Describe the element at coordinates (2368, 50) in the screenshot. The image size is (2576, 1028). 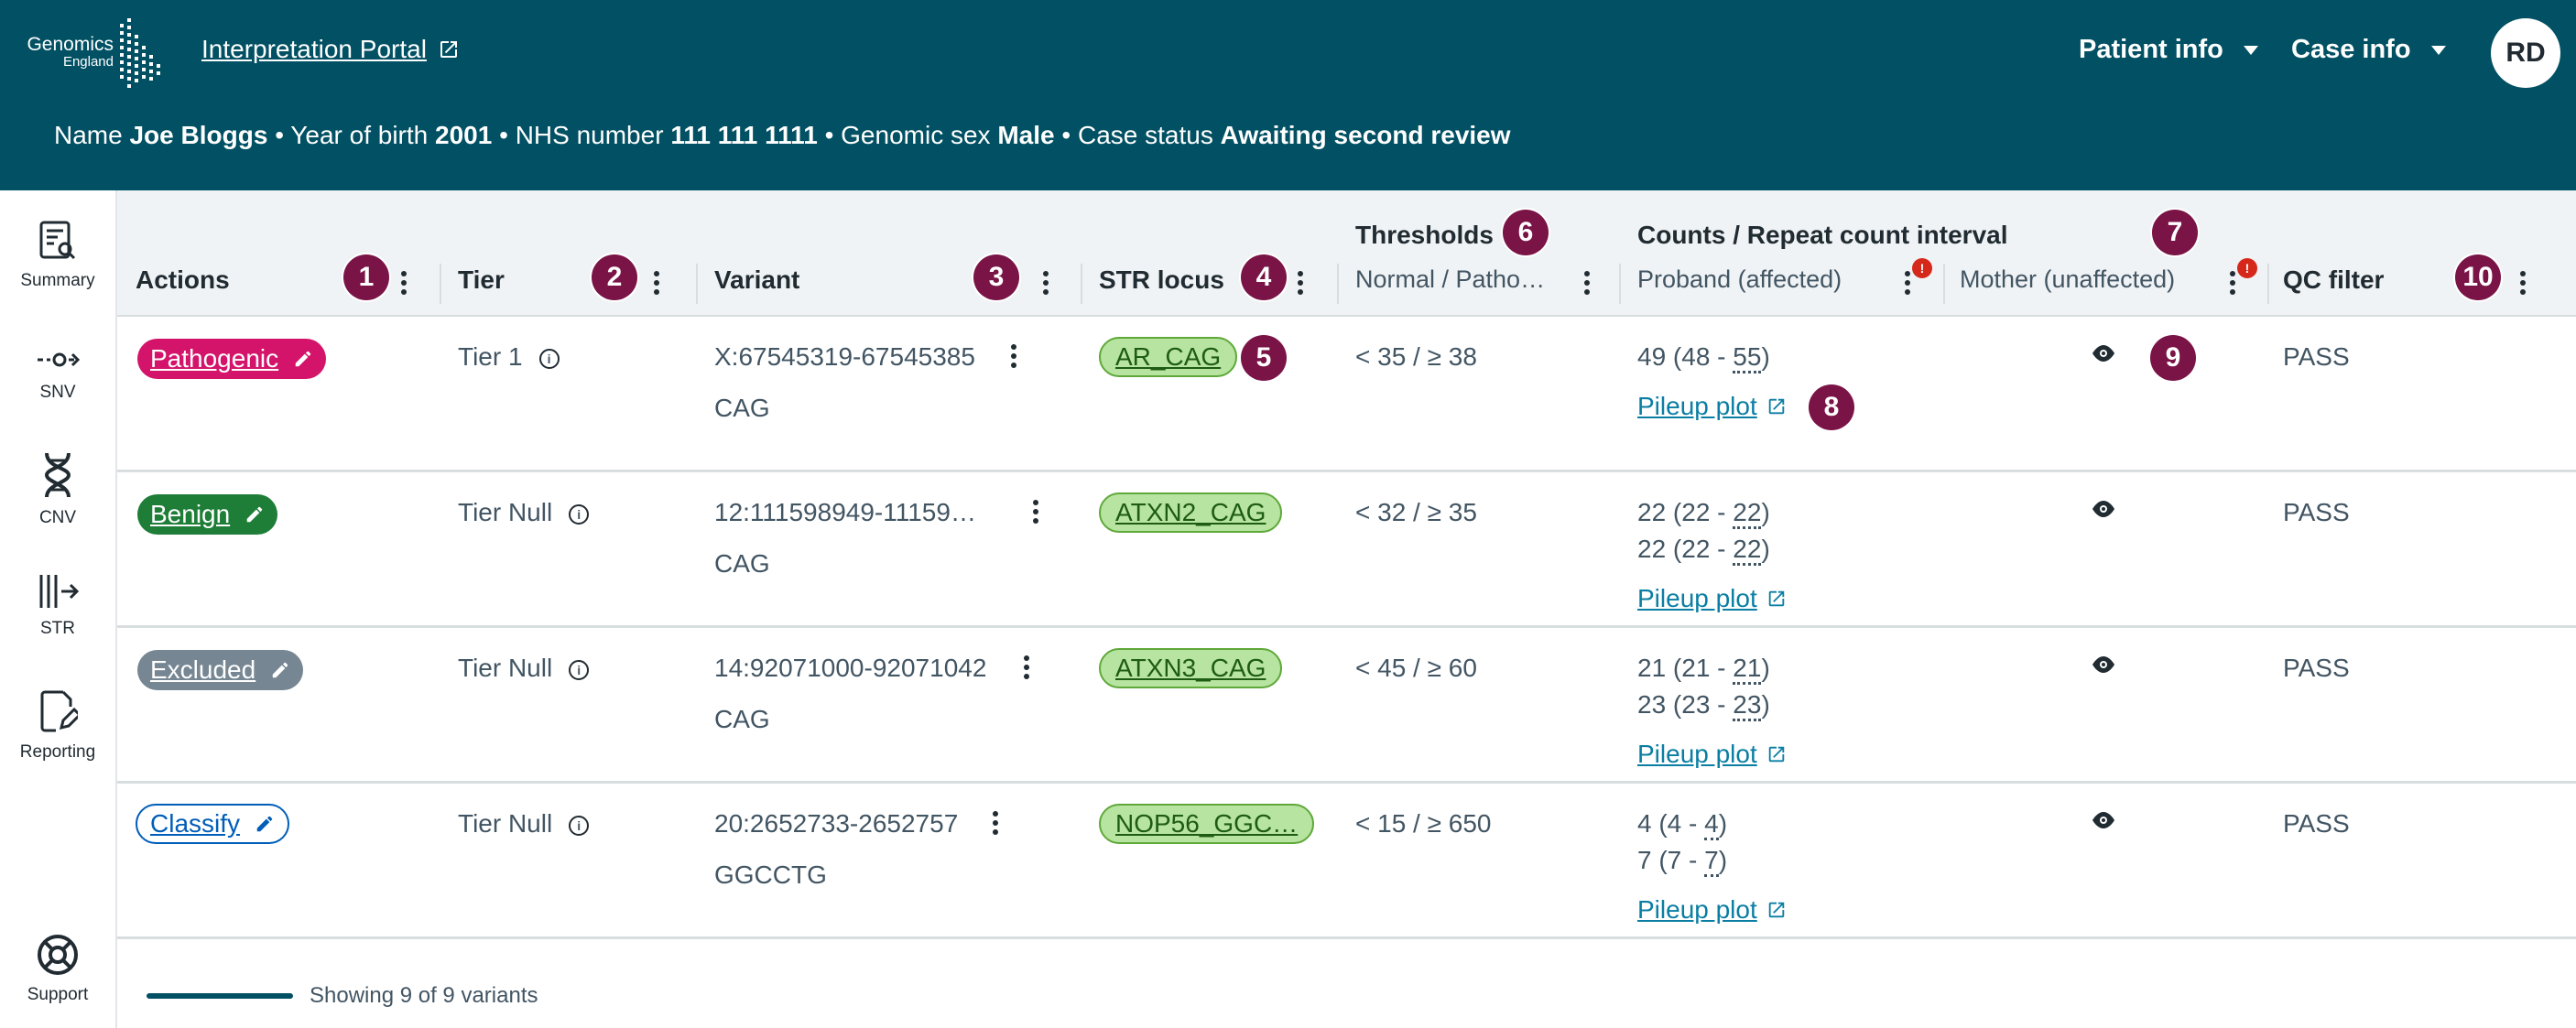
I see `case-info-menu: Case info` at that location.